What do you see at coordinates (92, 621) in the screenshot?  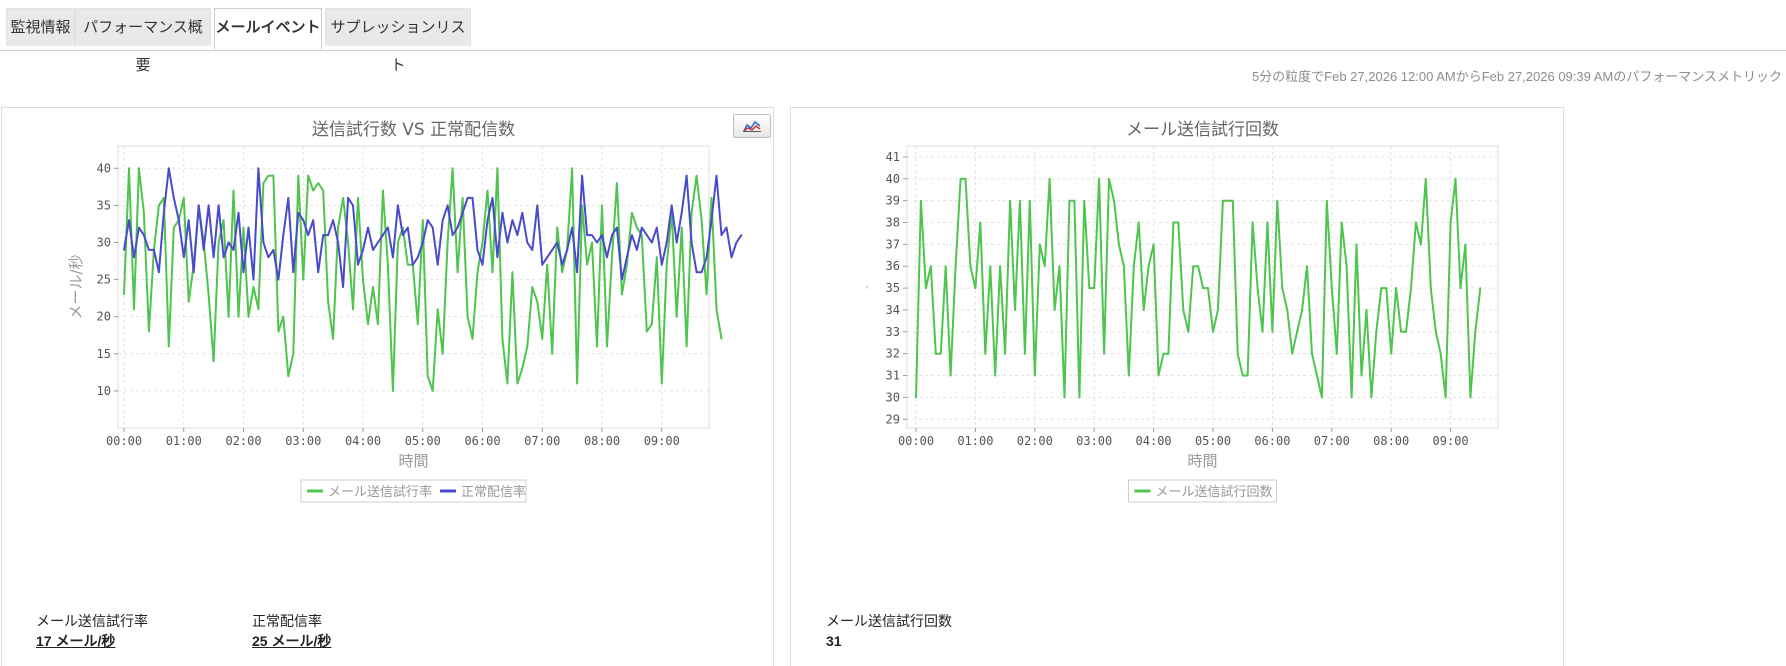 I see `metric-label: メール送信試行率` at bounding box center [92, 621].